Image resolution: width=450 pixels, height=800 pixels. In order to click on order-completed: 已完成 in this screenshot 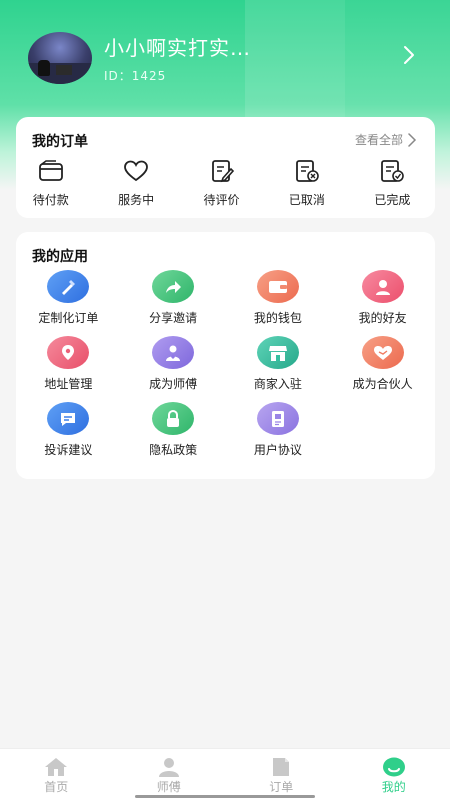, I will do `click(392, 187)`.